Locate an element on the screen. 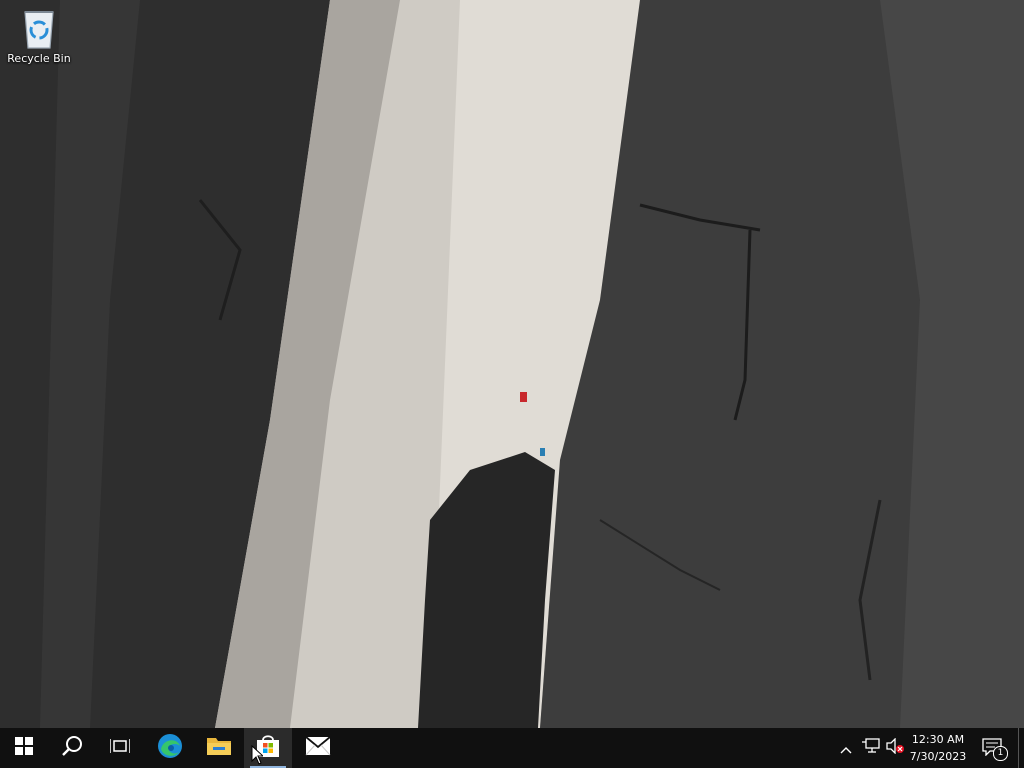 Image resolution: width=1024 pixels, height=769 pixels. notification-icon: 1 is located at coordinates (995, 749).